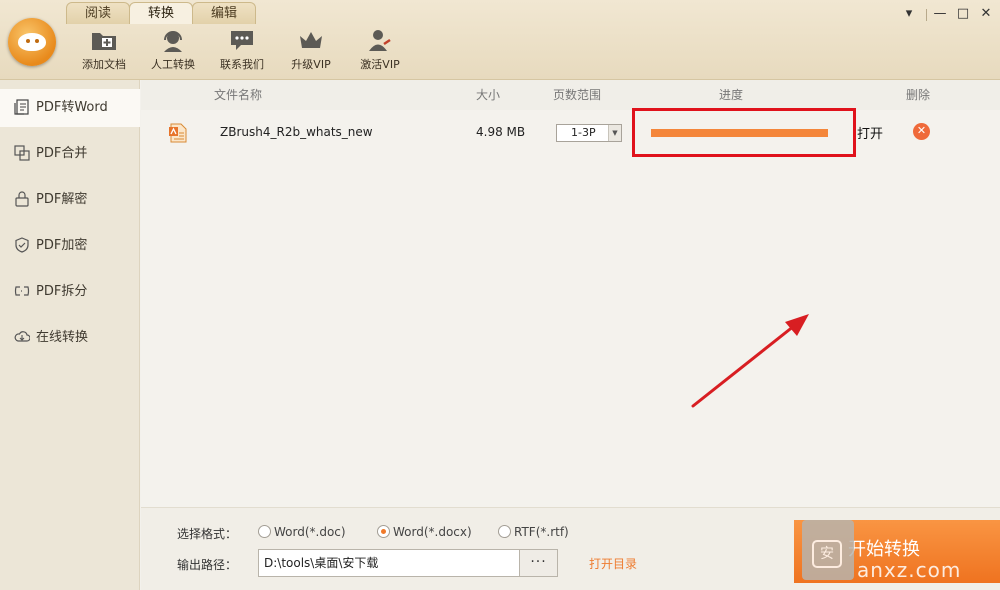 This screenshot has width=1000, height=590. I want to click on header-progress: 进度, so click(731, 95).